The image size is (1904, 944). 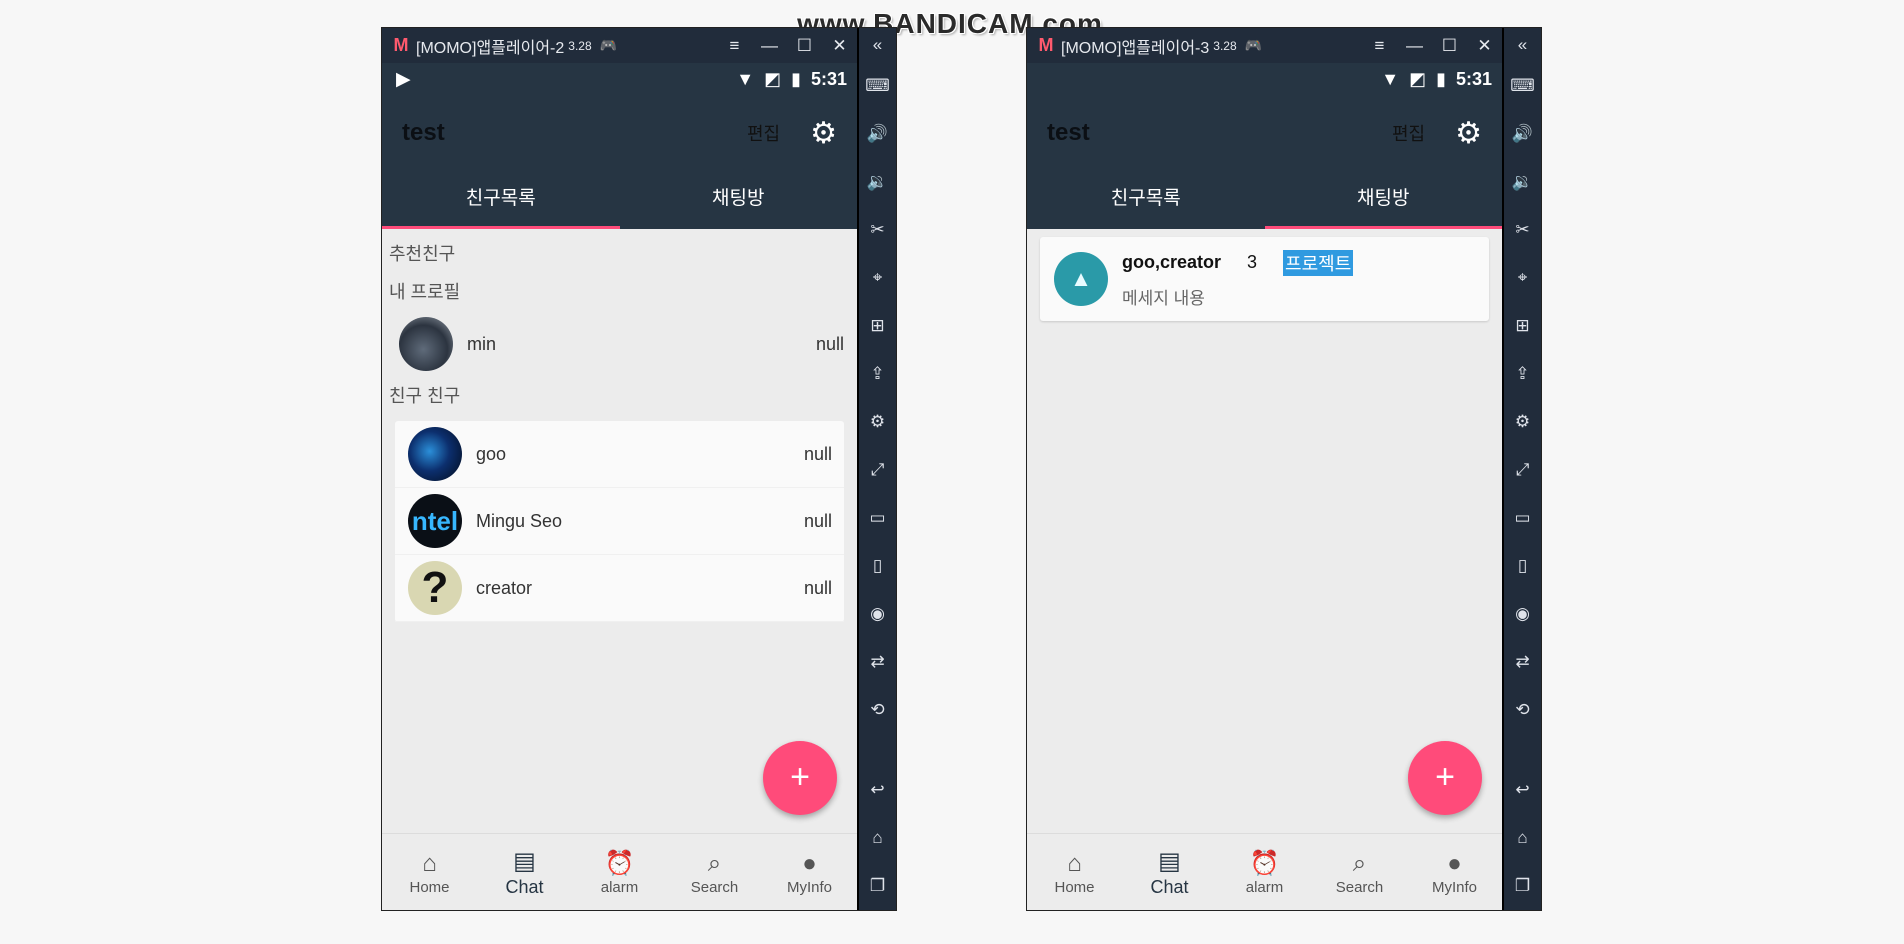 What do you see at coordinates (619, 45) in the screenshot?
I see `emulator-titlebar: M [MOMO]앱플레이어-2 3.28 🎮 ≡ — ☐ ✕` at bounding box center [619, 45].